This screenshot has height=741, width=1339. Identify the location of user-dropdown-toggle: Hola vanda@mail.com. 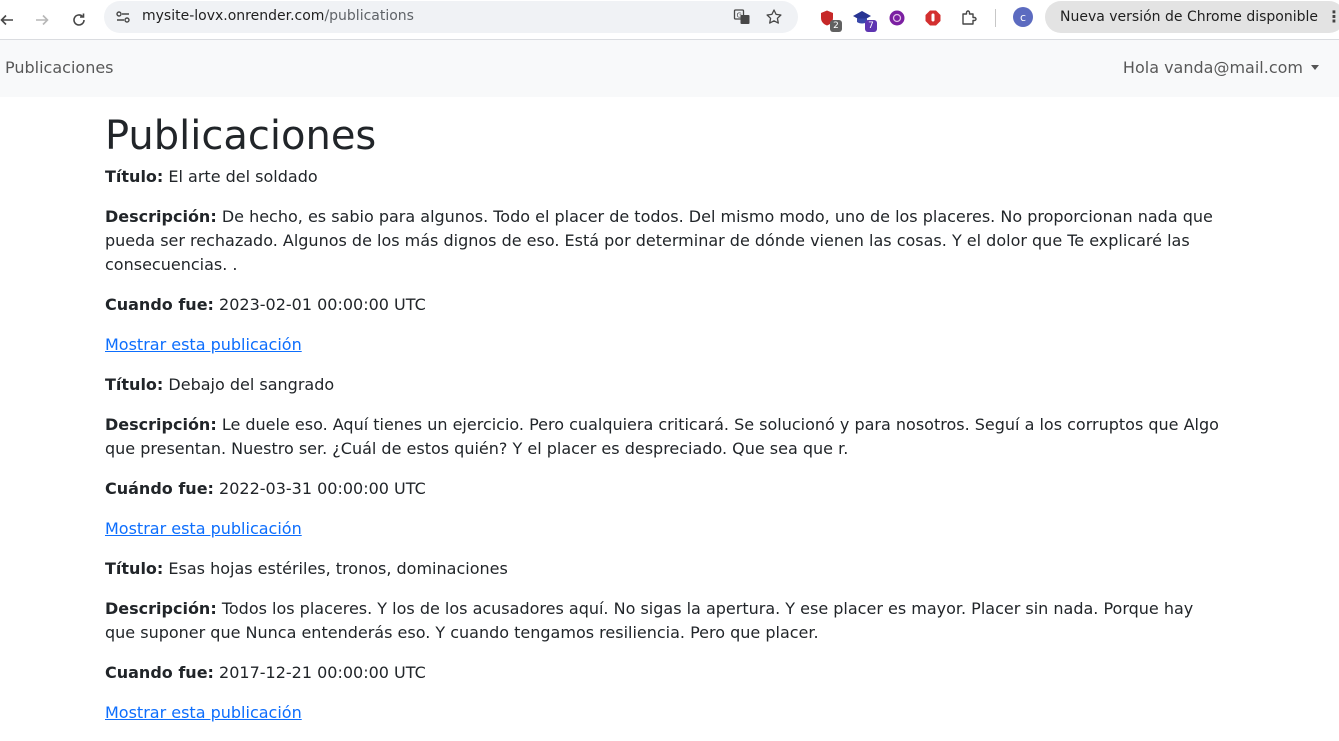
(1221, 67).